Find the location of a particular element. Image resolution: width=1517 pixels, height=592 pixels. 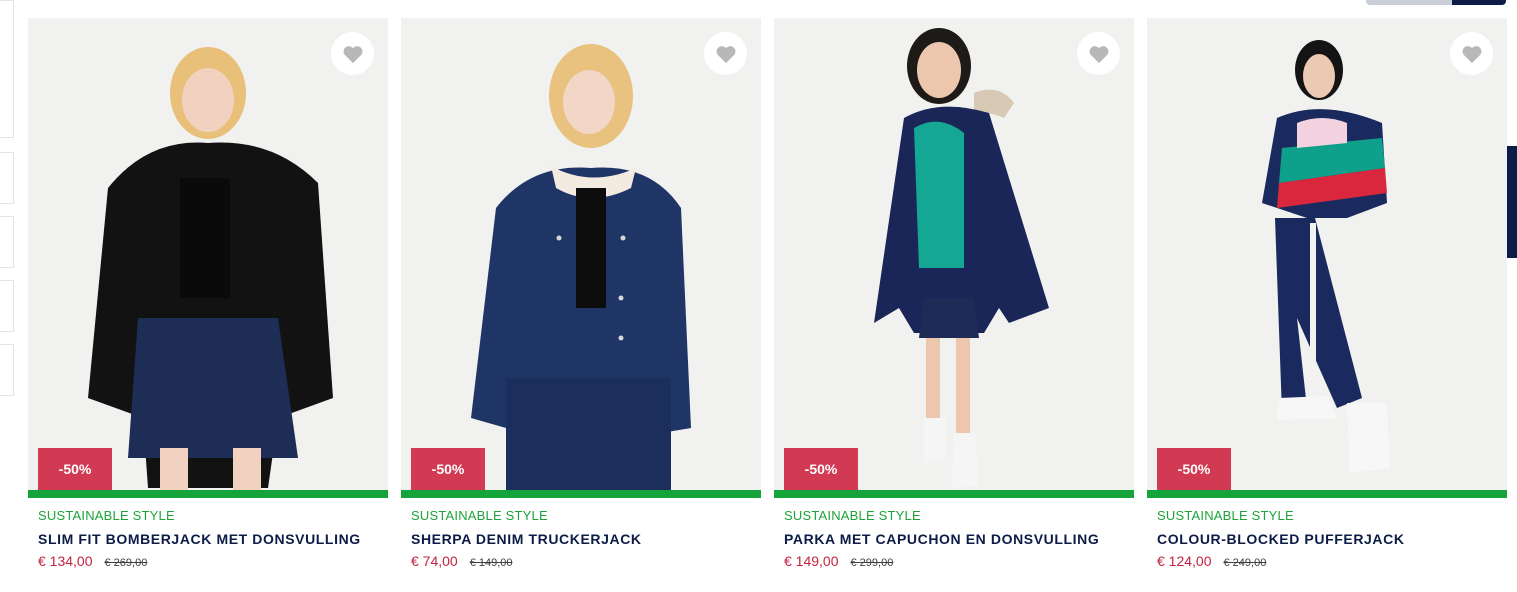

price-row: € 74,00 € 149,00 is located at coordinates (586, 561).